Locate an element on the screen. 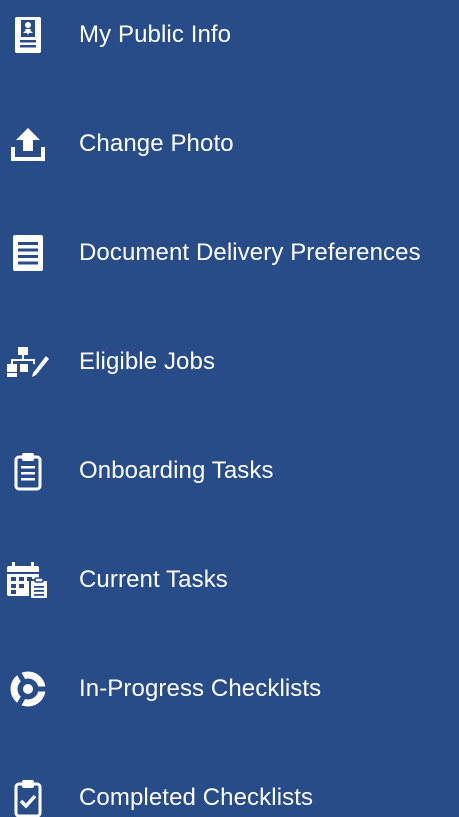 The height and width of the screenshot is (817, 459). menu-item-label: Onboarding Tasks is located at coordinates (176, 470).